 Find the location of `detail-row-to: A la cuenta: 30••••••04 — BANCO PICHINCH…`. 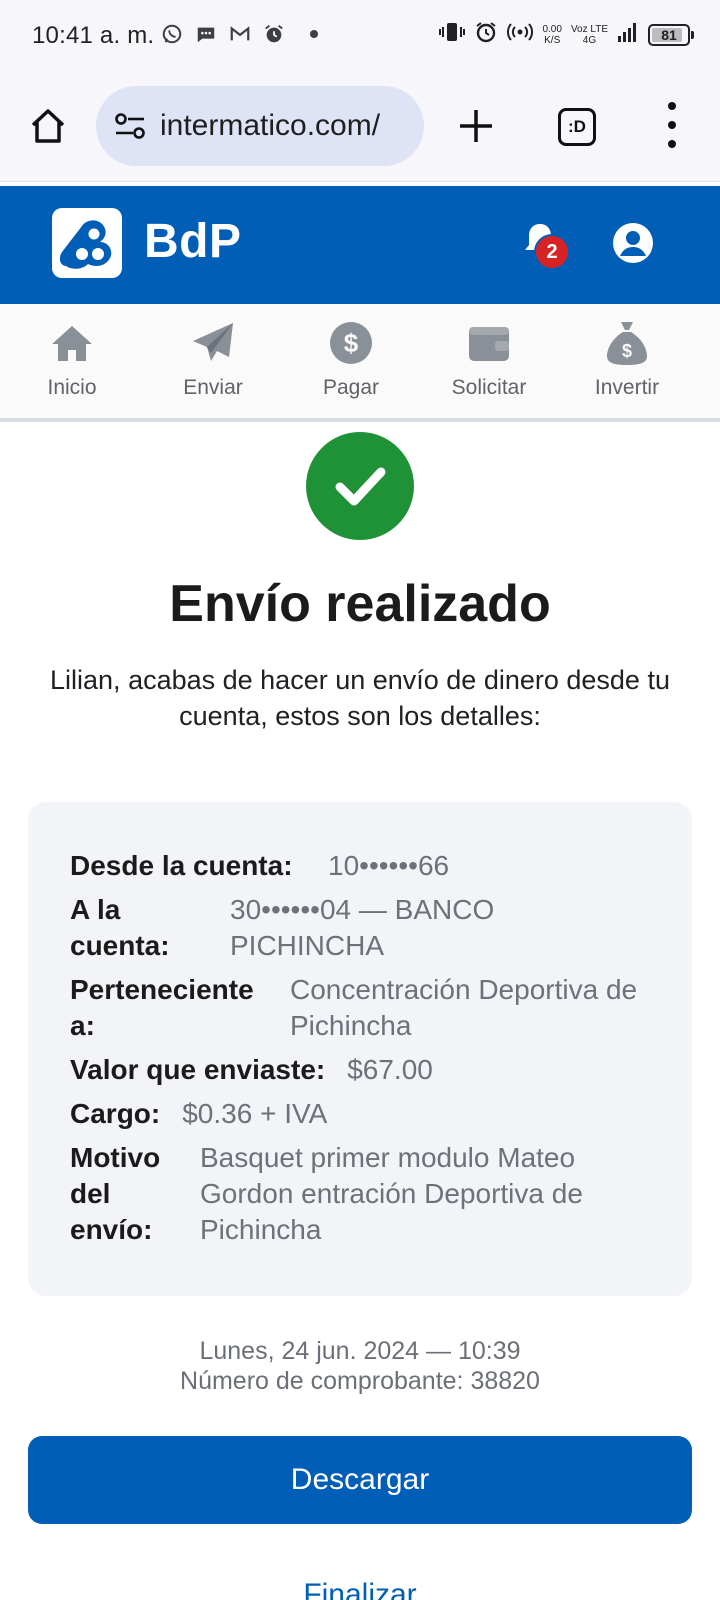

detail-row-to: A la cuenta: 30••••••04 — BANCO PICHINCH… is located at coordinates (361, 928).